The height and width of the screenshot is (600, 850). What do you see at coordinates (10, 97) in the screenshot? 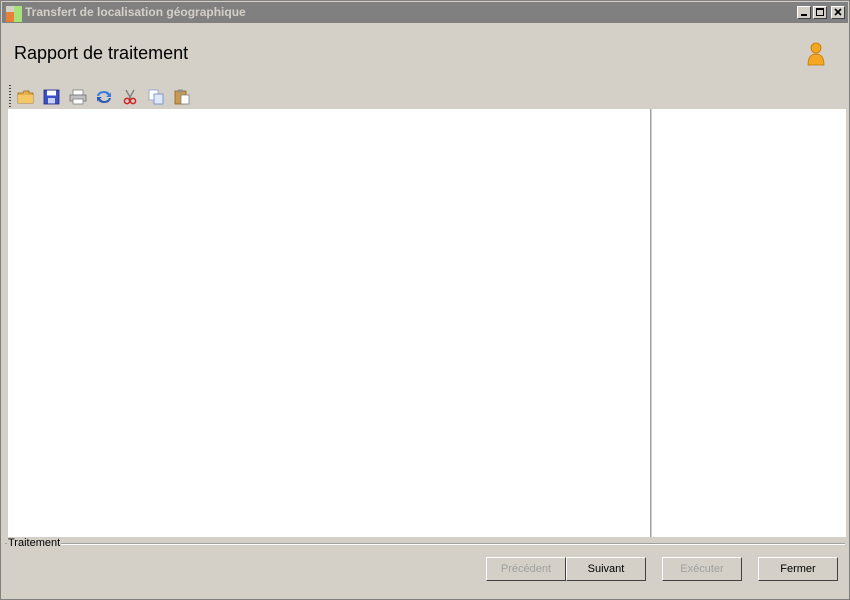
I see `toolbar-grip` at bounding box center [10, 97].